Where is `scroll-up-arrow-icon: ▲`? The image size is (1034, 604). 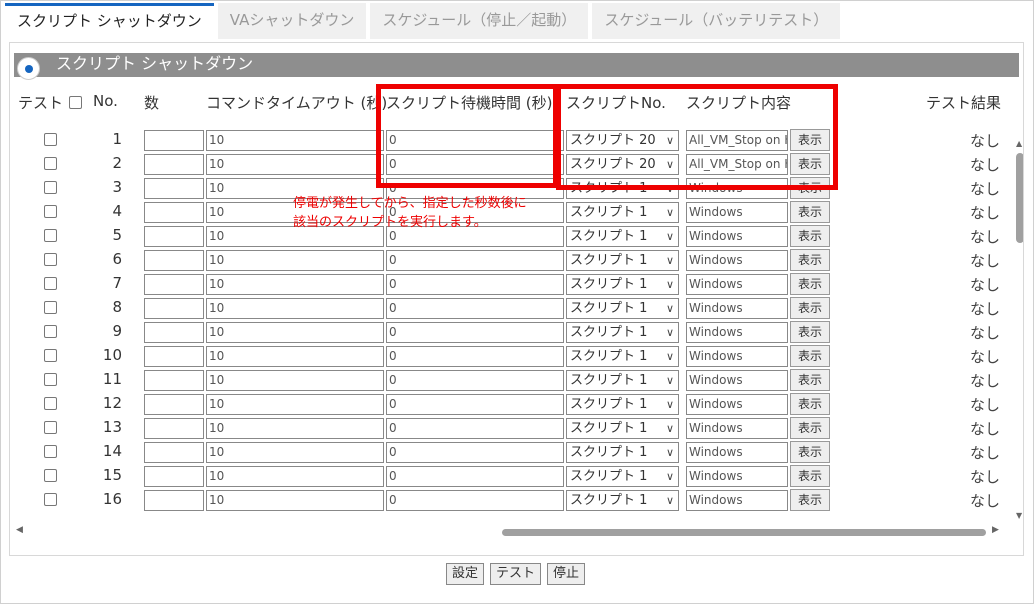 scroll-up-arrow-icon: ▲ is located at coordinates (1019, 143).